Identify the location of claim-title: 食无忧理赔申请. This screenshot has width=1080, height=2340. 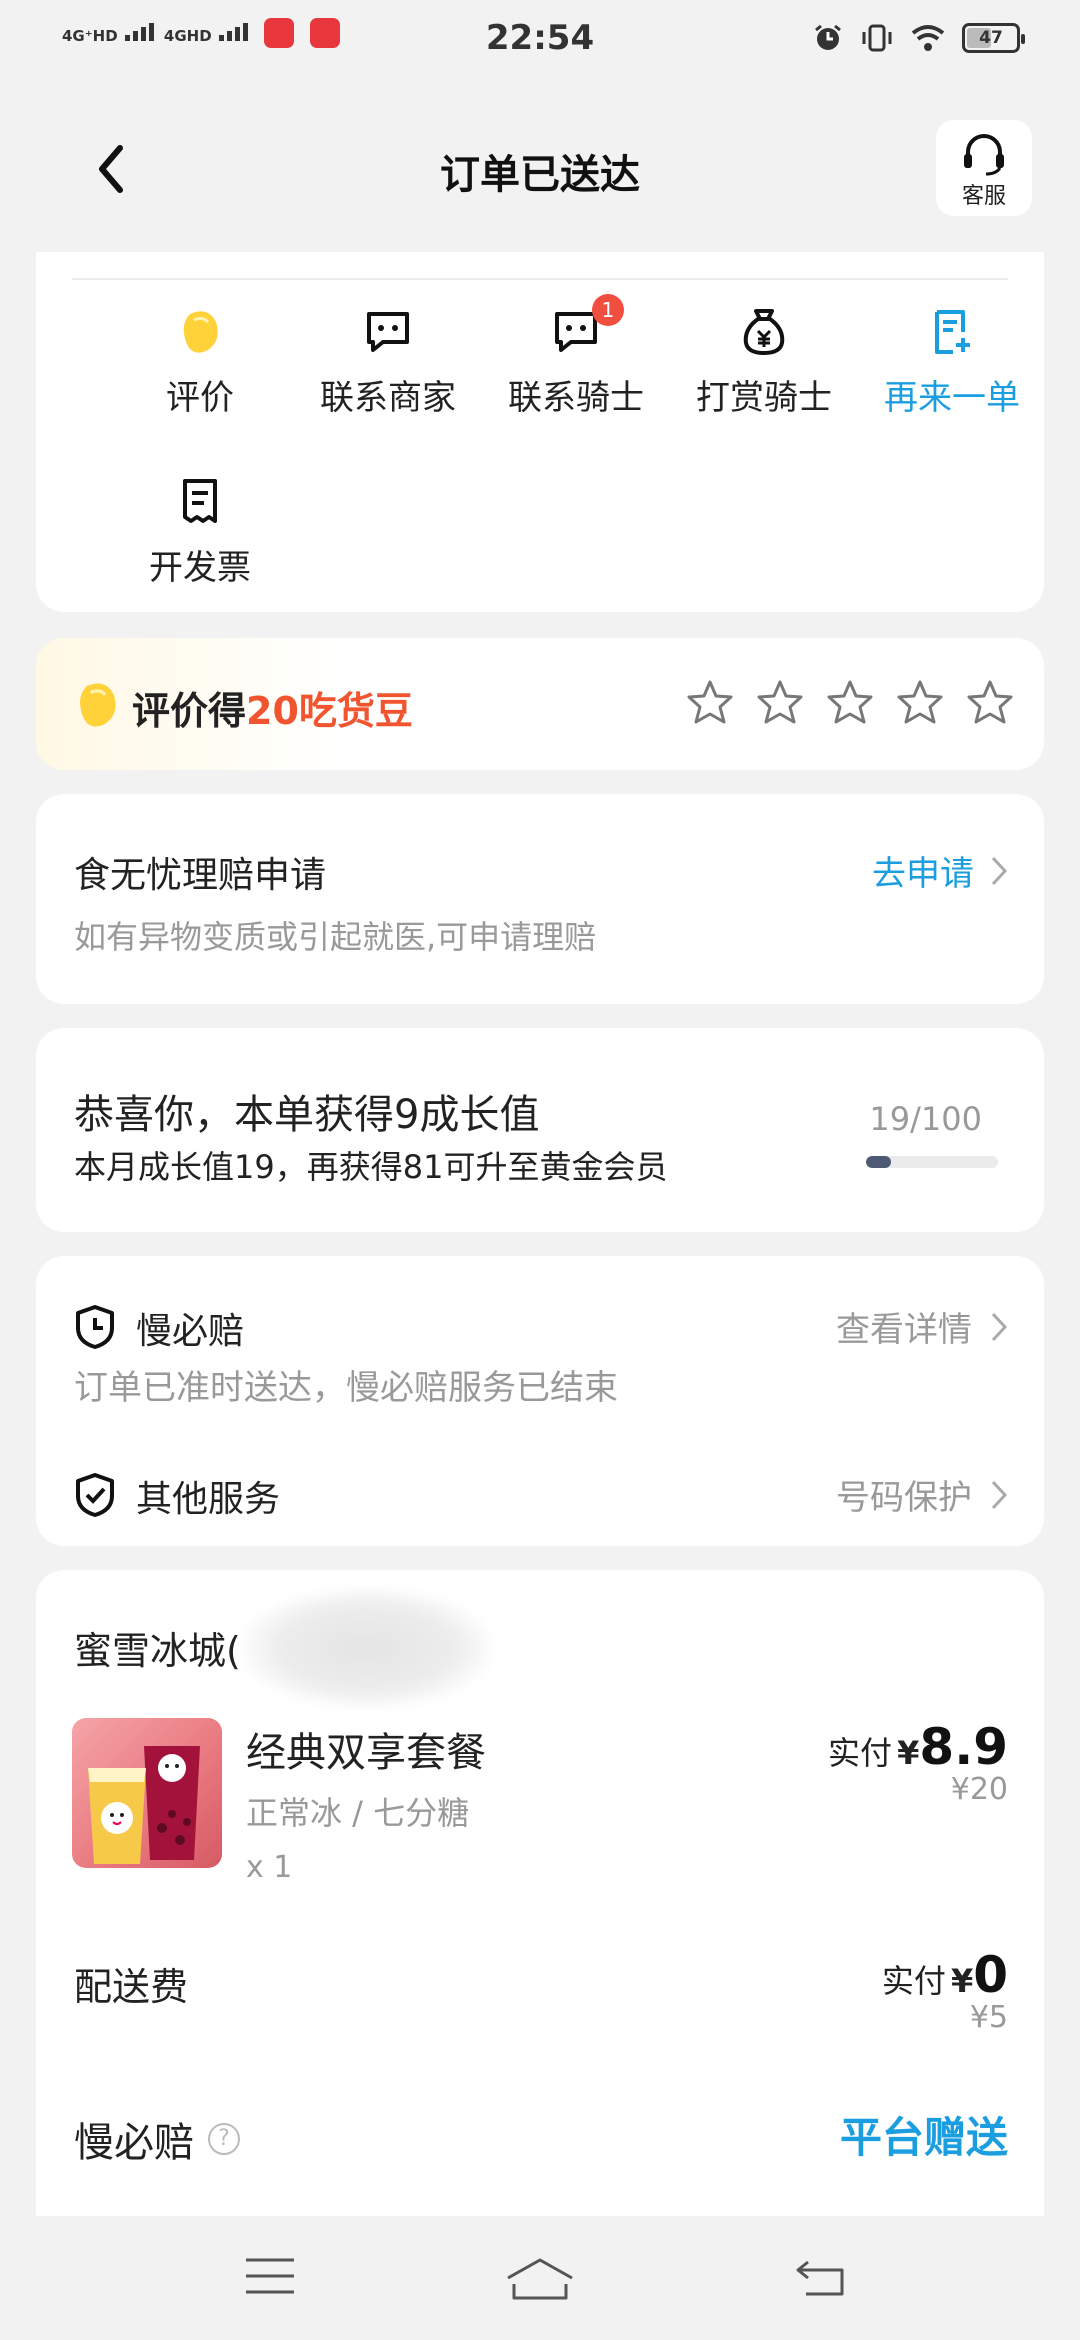
(200, 875).